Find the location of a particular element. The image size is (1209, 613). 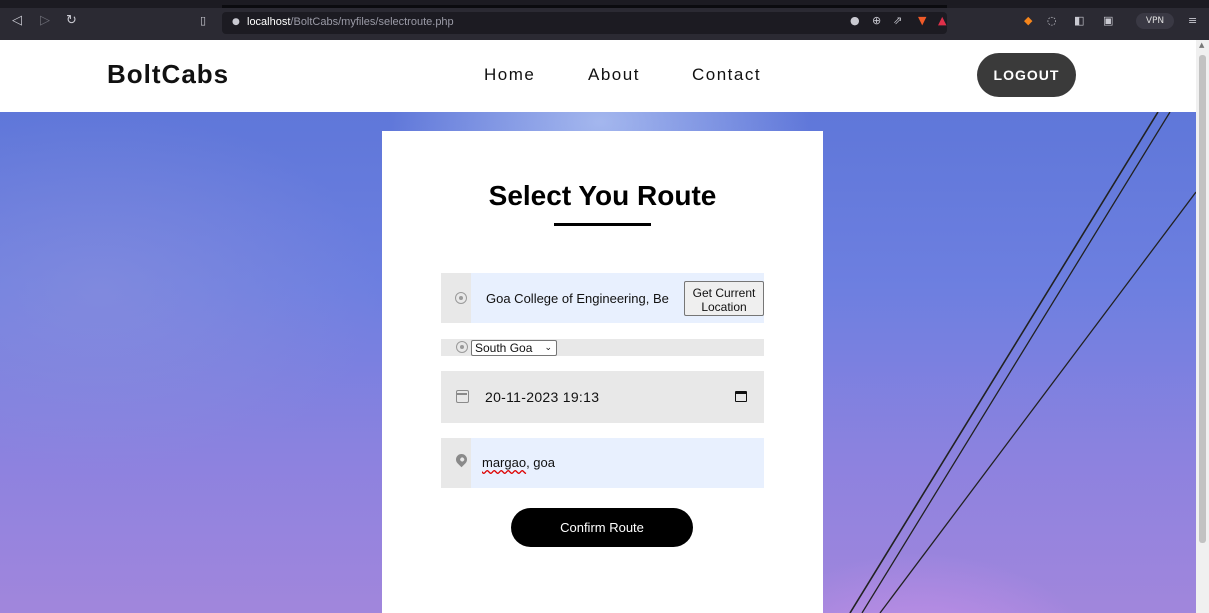

forward-icon: ▷ is located at coordinates (45, 21).